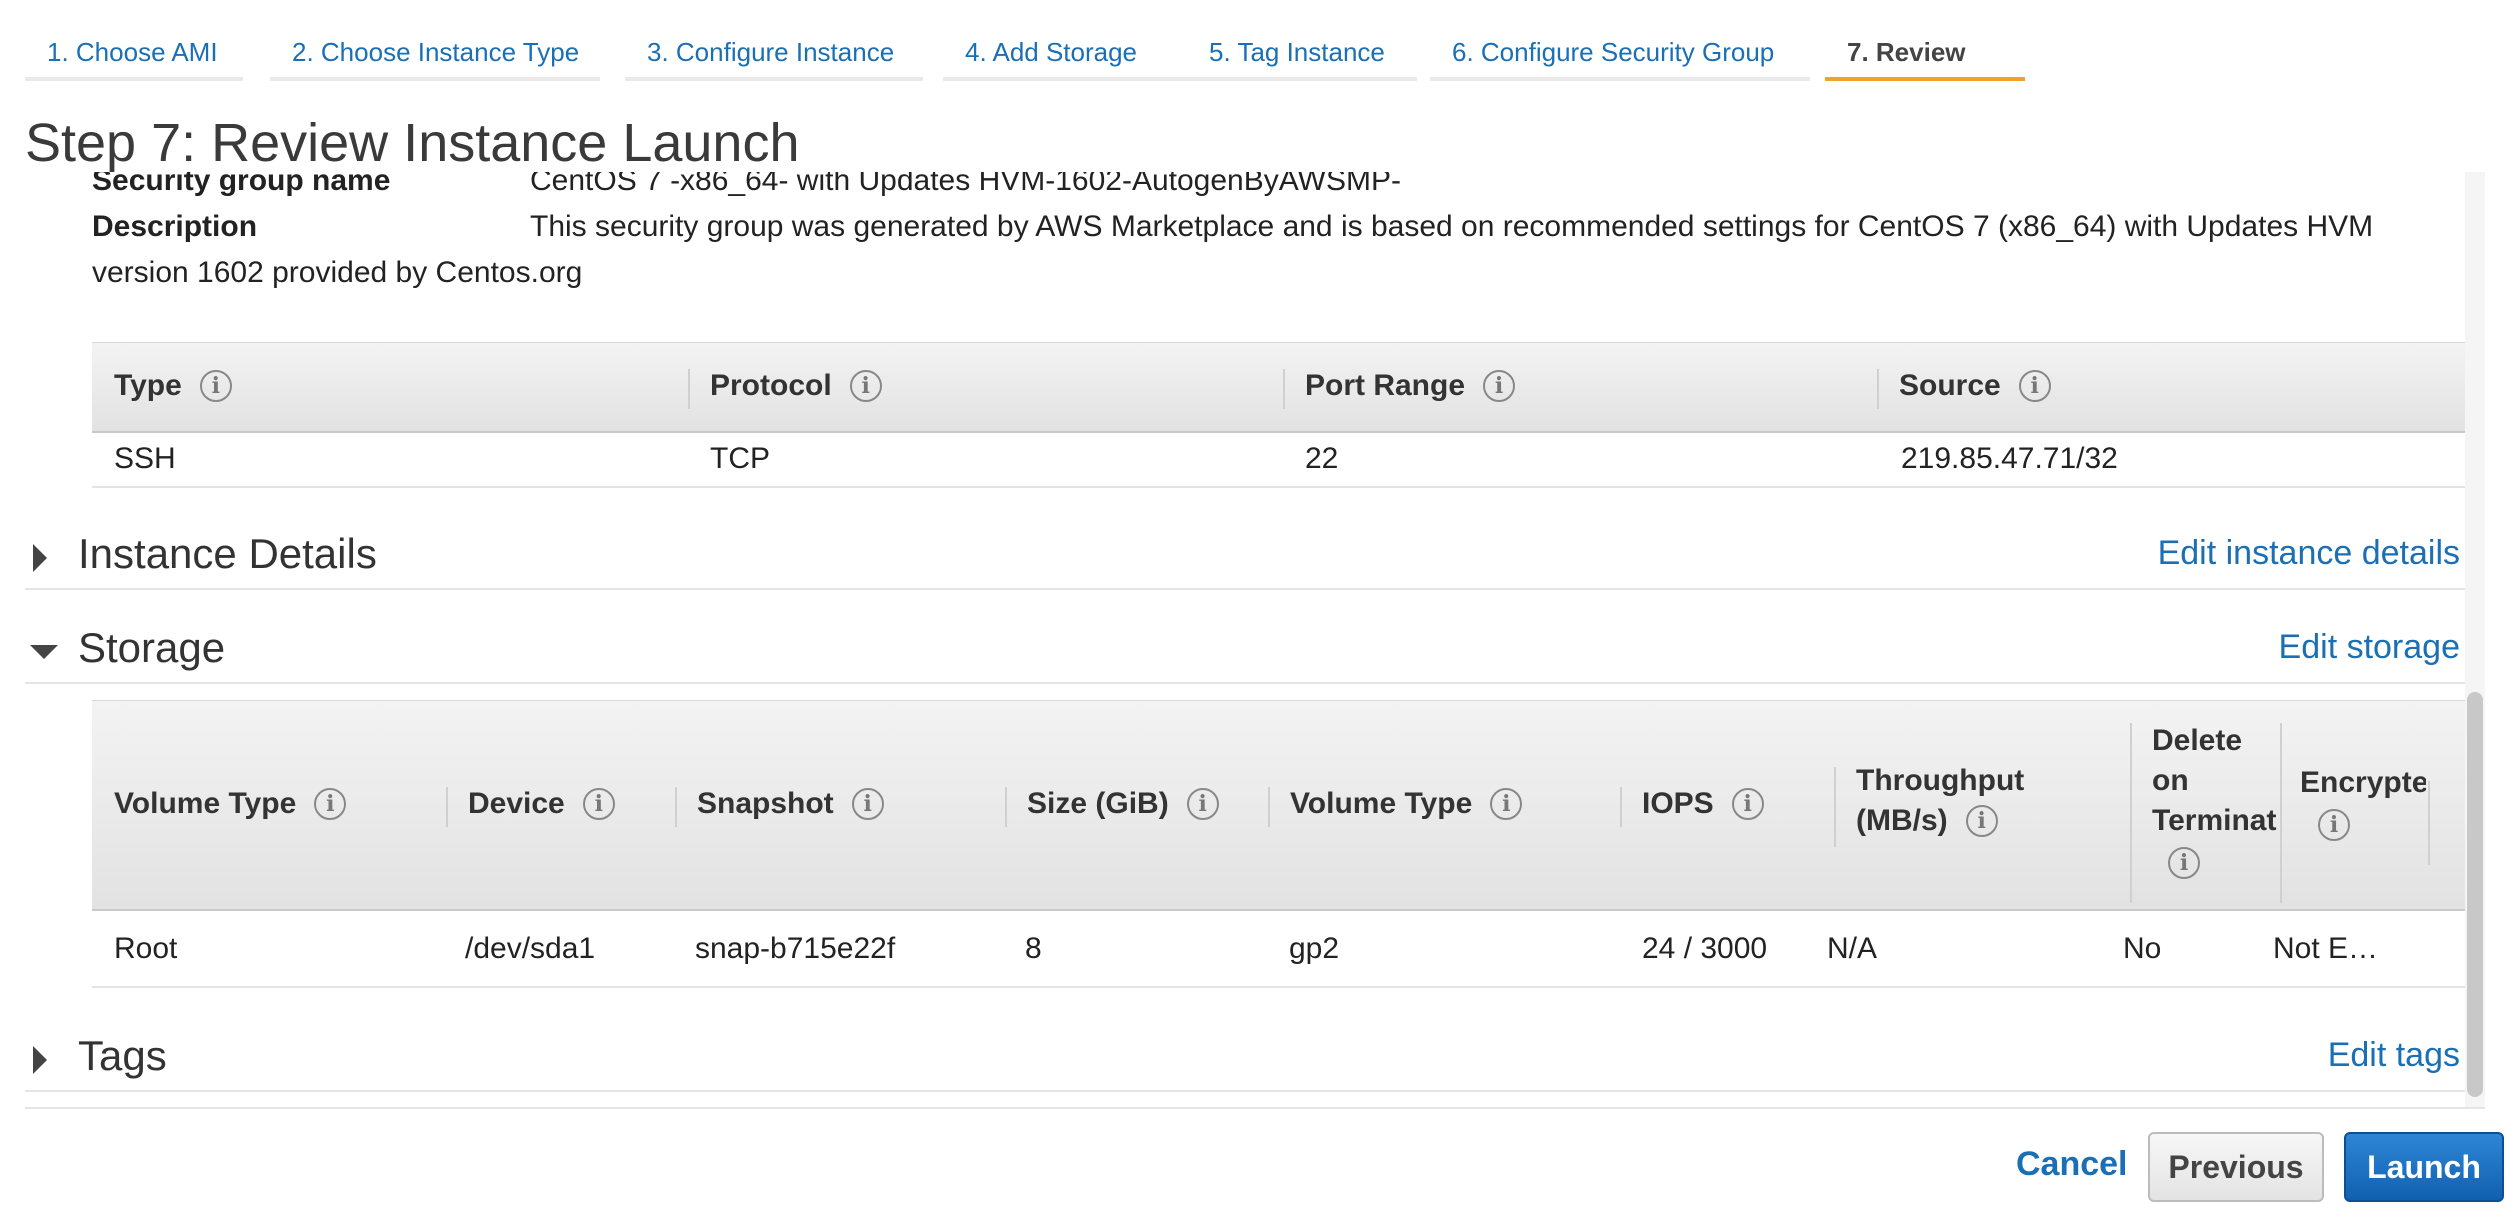 Image resolution: width=2514 pixels, height=1224 pixels. Describe the element at coordinates (146, 948) in the screenshot. I see `cell-volume-type: Root` at that location.